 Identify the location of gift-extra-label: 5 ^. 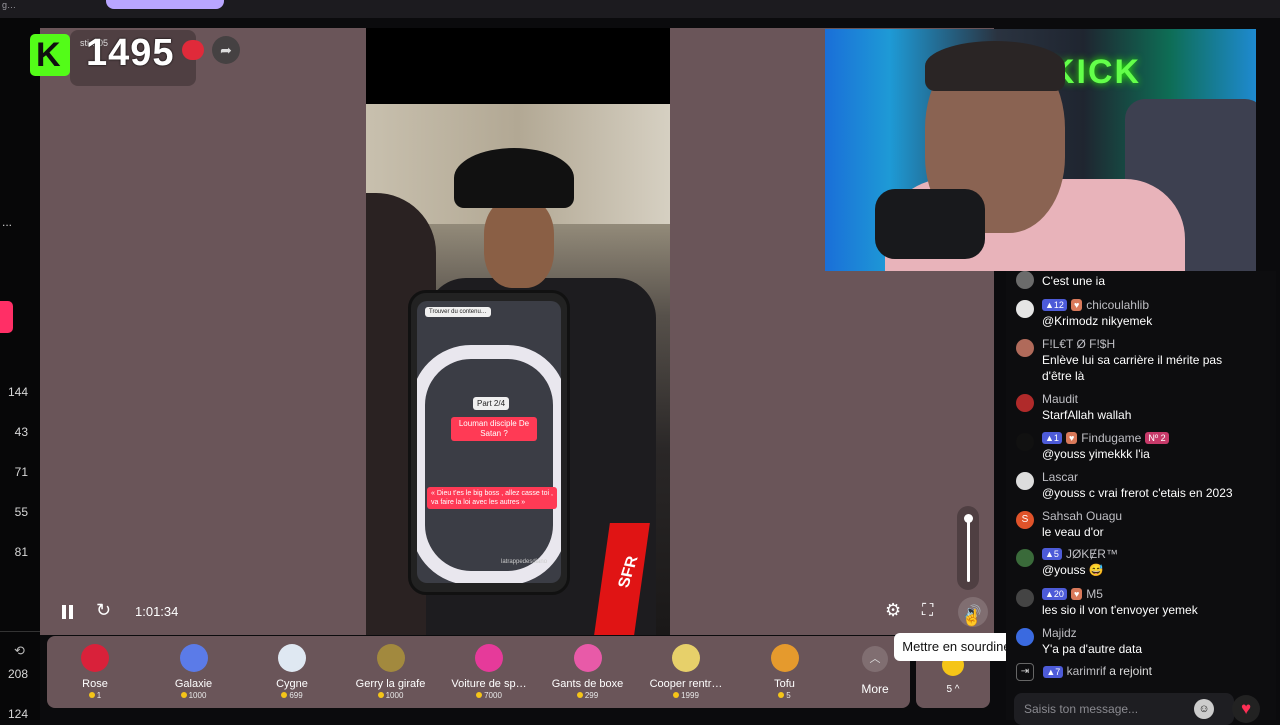
(953, 689).